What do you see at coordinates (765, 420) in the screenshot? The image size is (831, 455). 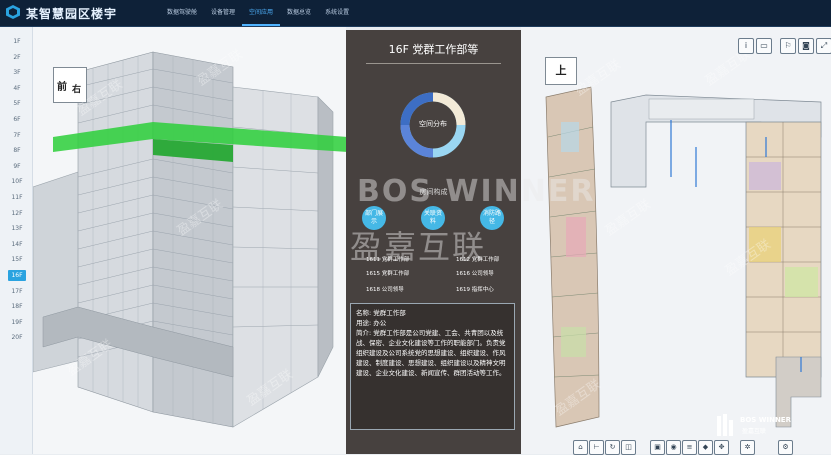 I see `brand-name-en: BOS WINNER` at bounding box center [765, 420].